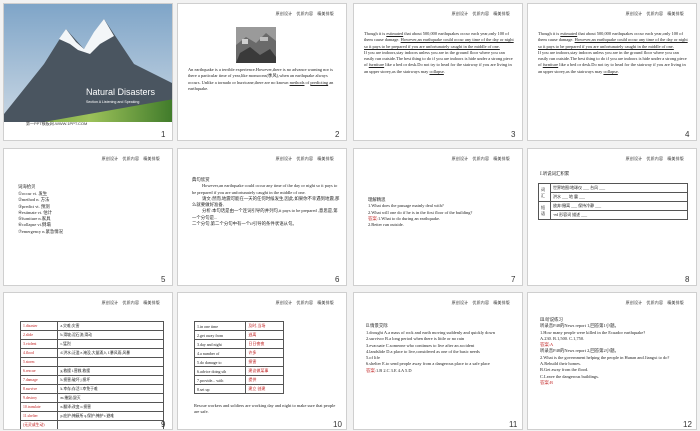 The width and height of the screenshot is (700, 431). What do you see at coordinates (619, 188) in the screenshot?
I see `vocab-row-cell: 世界地图/地球仪 ___ 台风 ___` at bounding box center [619, 188].